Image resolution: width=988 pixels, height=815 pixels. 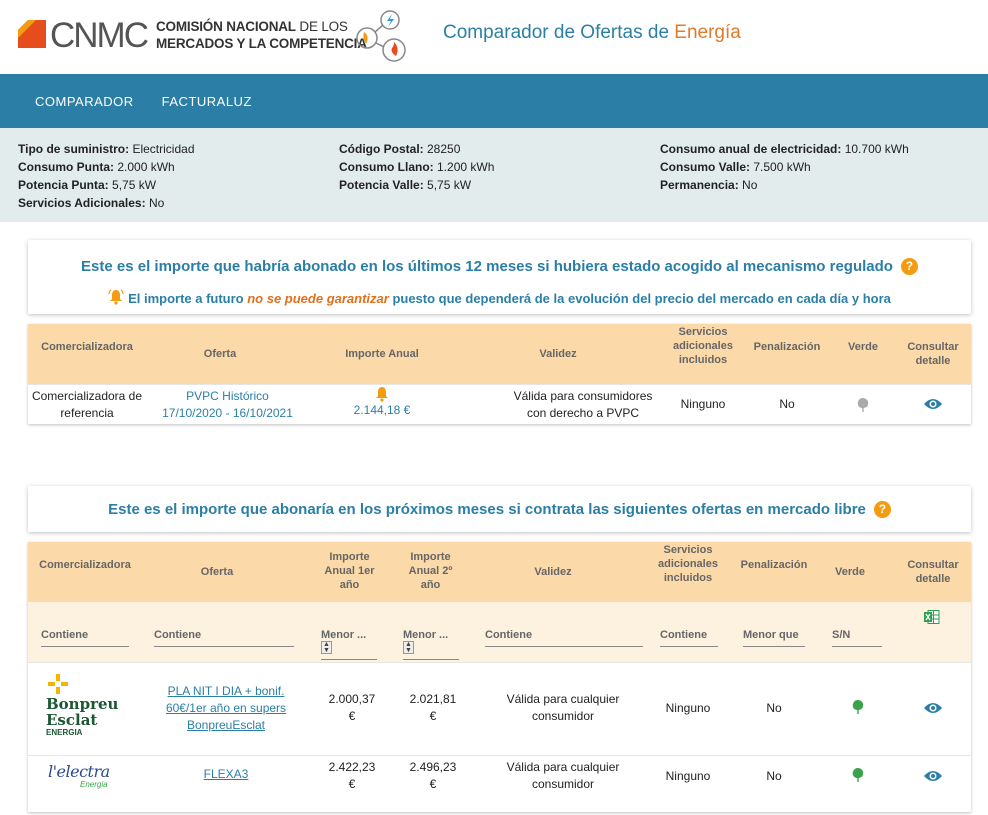 What do you see at coordinates (564, 638) in the screenshot?
I see `filter-validez: Contiene` at bounding box center [564, 638].